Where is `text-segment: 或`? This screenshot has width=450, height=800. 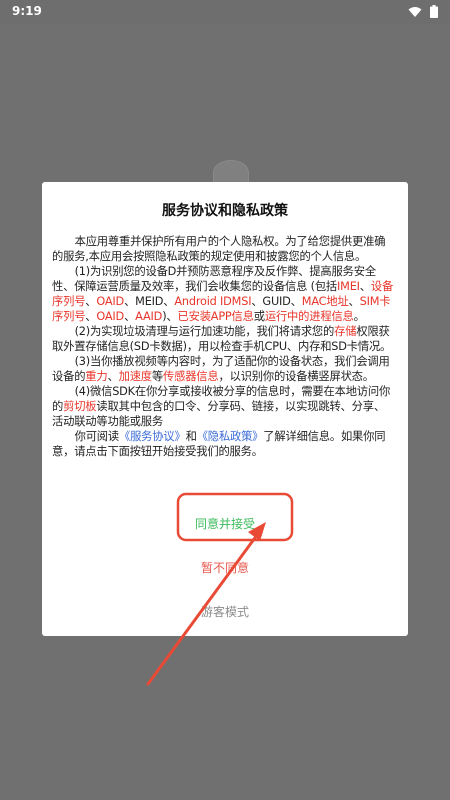
text-segment: 或 is located at coordinates (259, 316).